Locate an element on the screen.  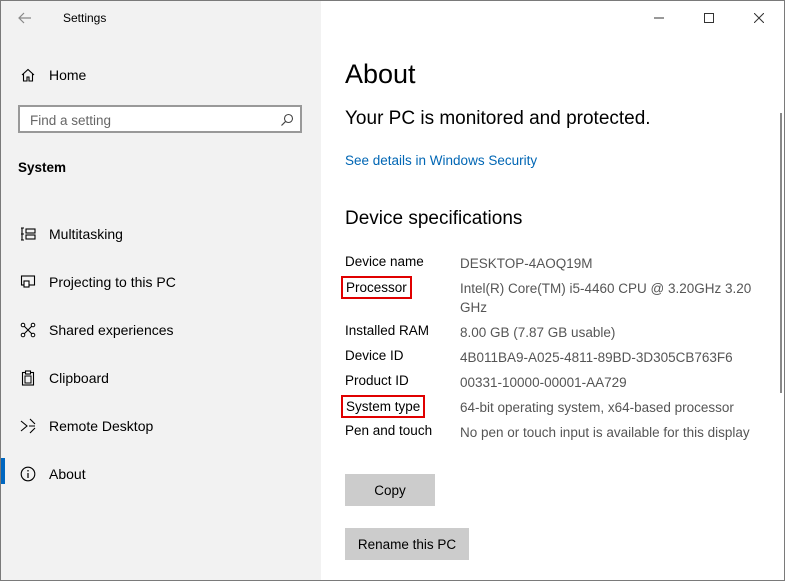
nav-home-label: Home is located at coordinates (68, 75).